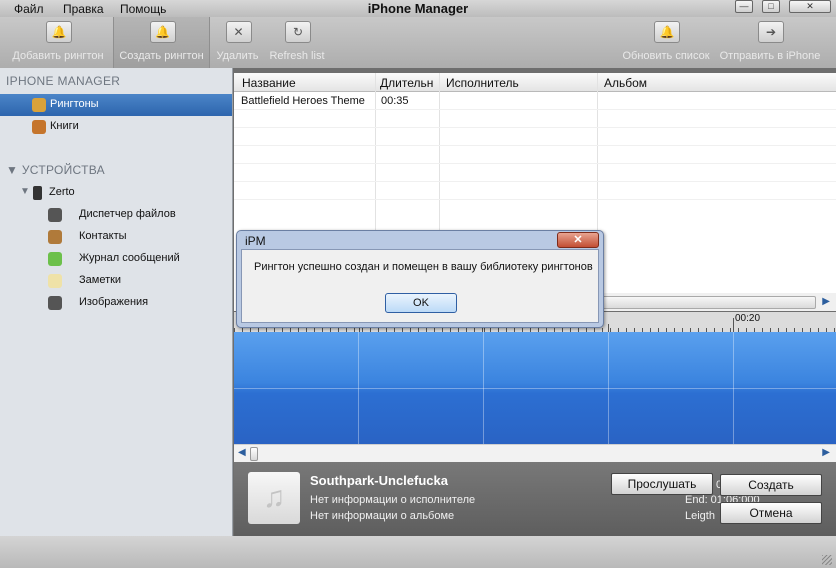 The width and height of the screenshot is (836, 568). I want to click on status-bar, so click(418, 552).